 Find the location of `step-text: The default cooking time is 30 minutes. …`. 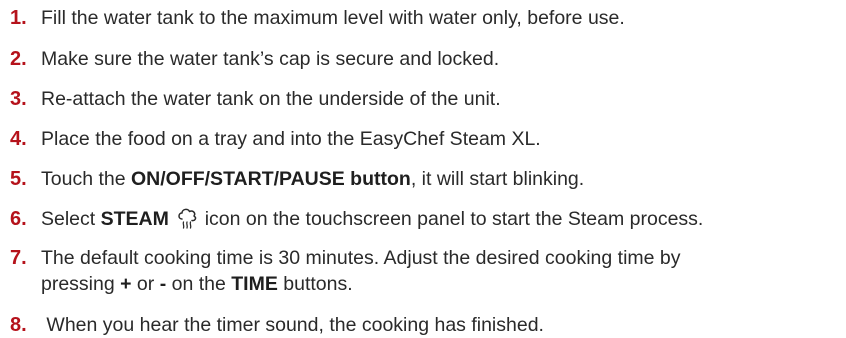

step-text: The default cooking time is 30 minutes. … is located at coordinates (440, 271).